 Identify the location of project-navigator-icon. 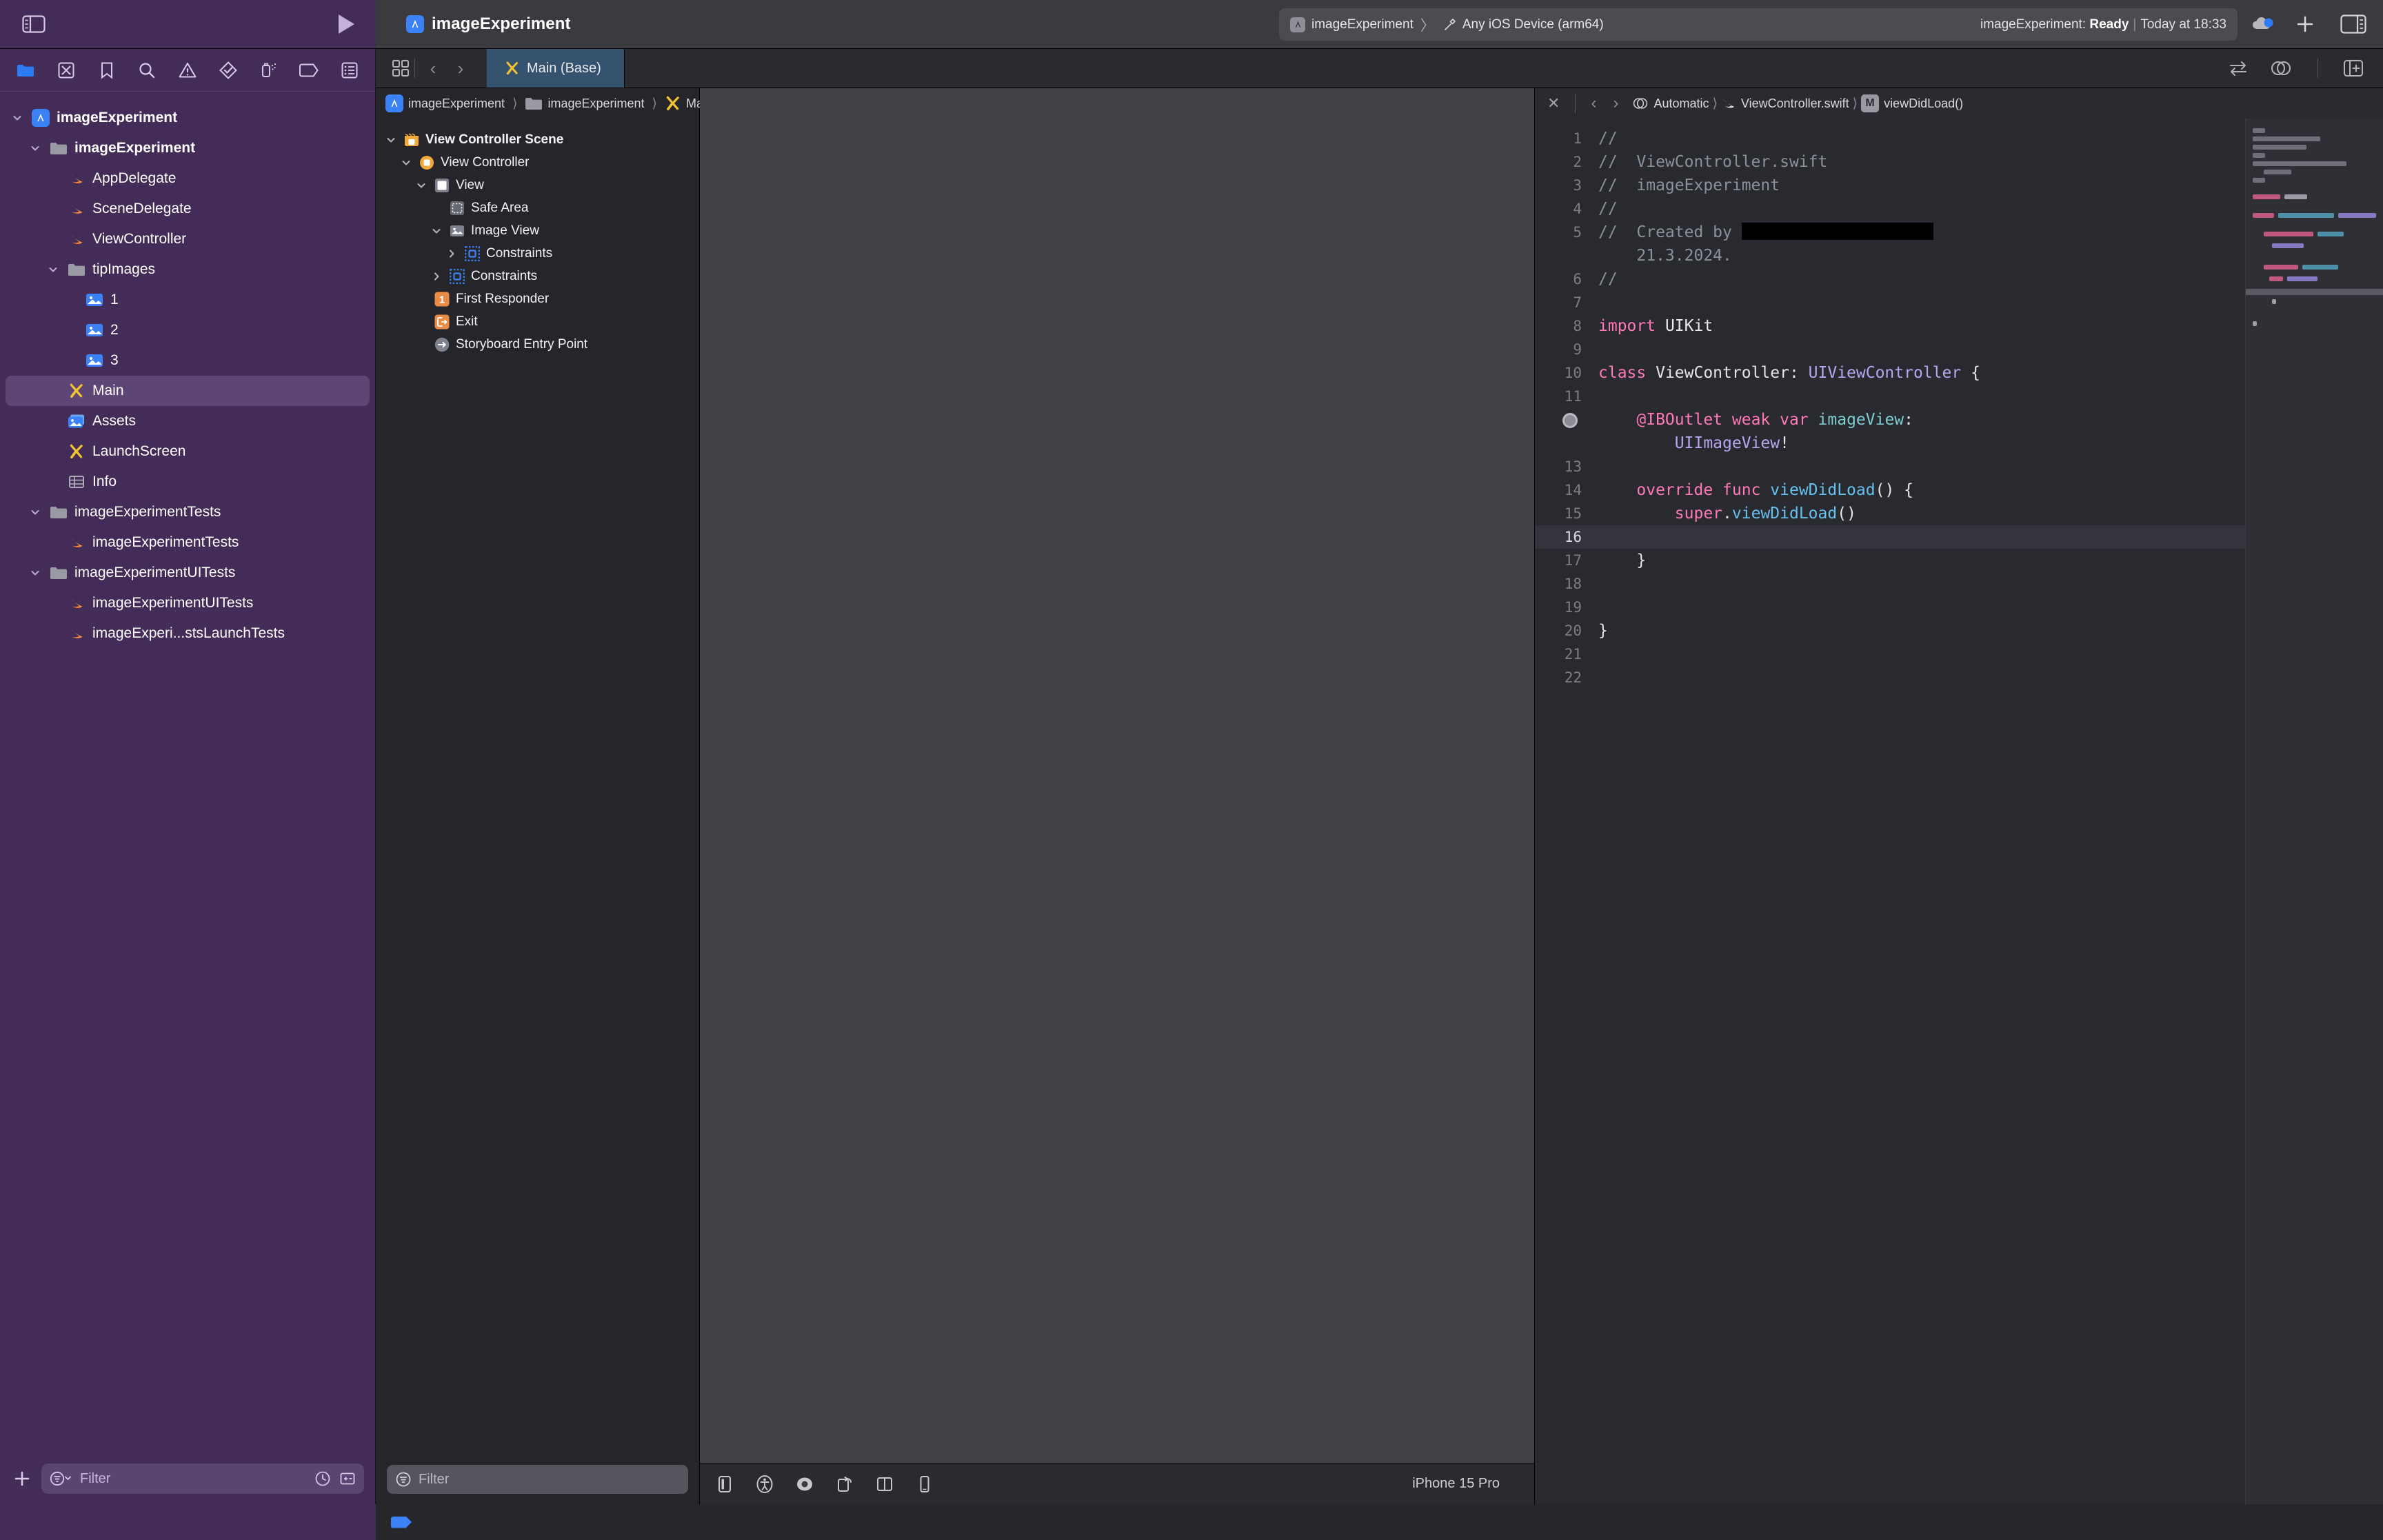
(25, 71).